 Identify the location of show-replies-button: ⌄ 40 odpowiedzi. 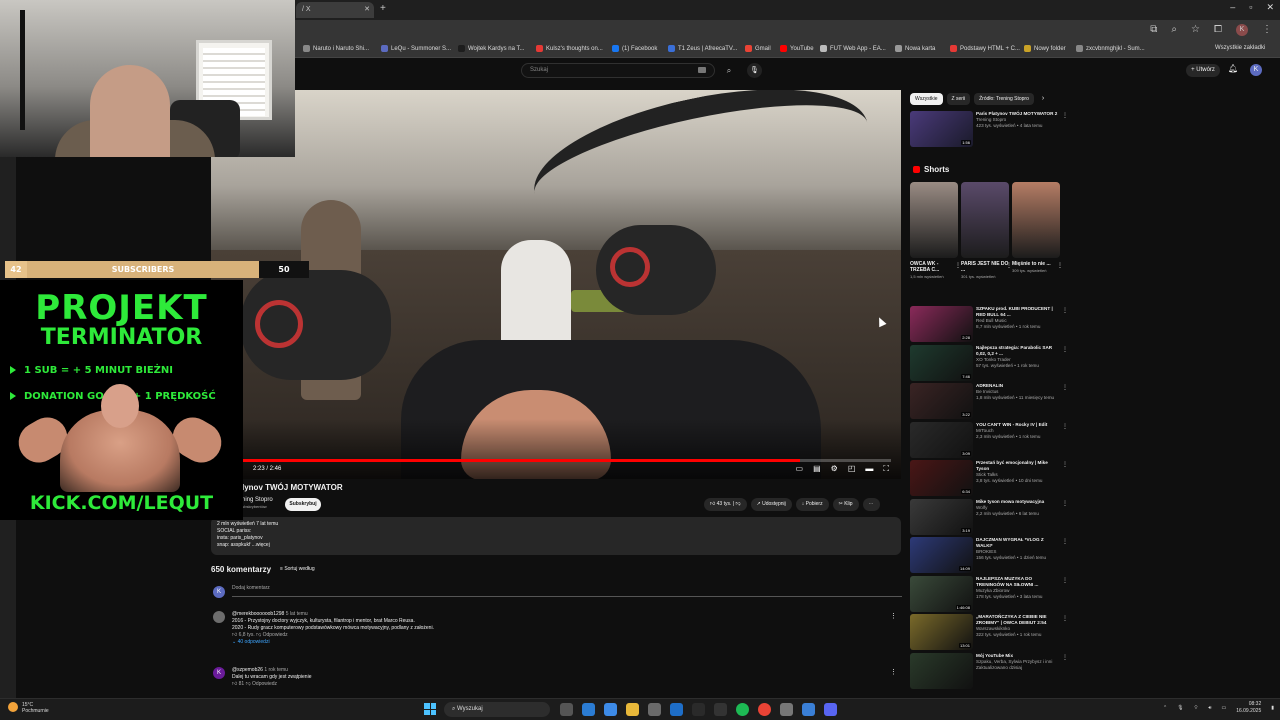
(552, 642).